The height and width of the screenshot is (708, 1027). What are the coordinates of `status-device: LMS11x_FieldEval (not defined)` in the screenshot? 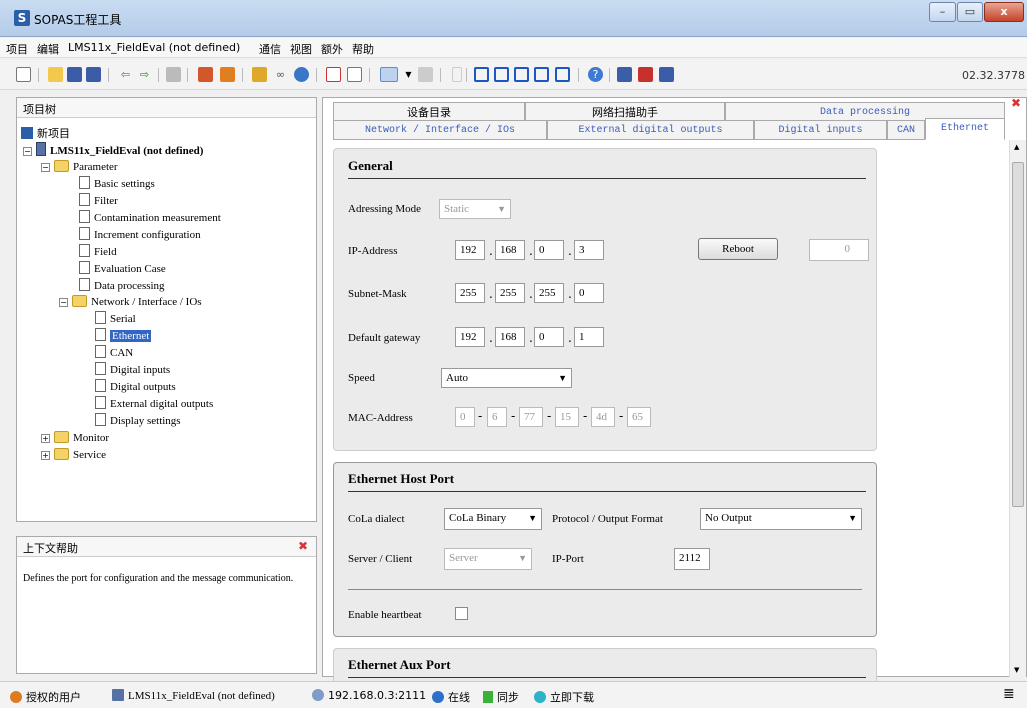 It's located at (193, 695).